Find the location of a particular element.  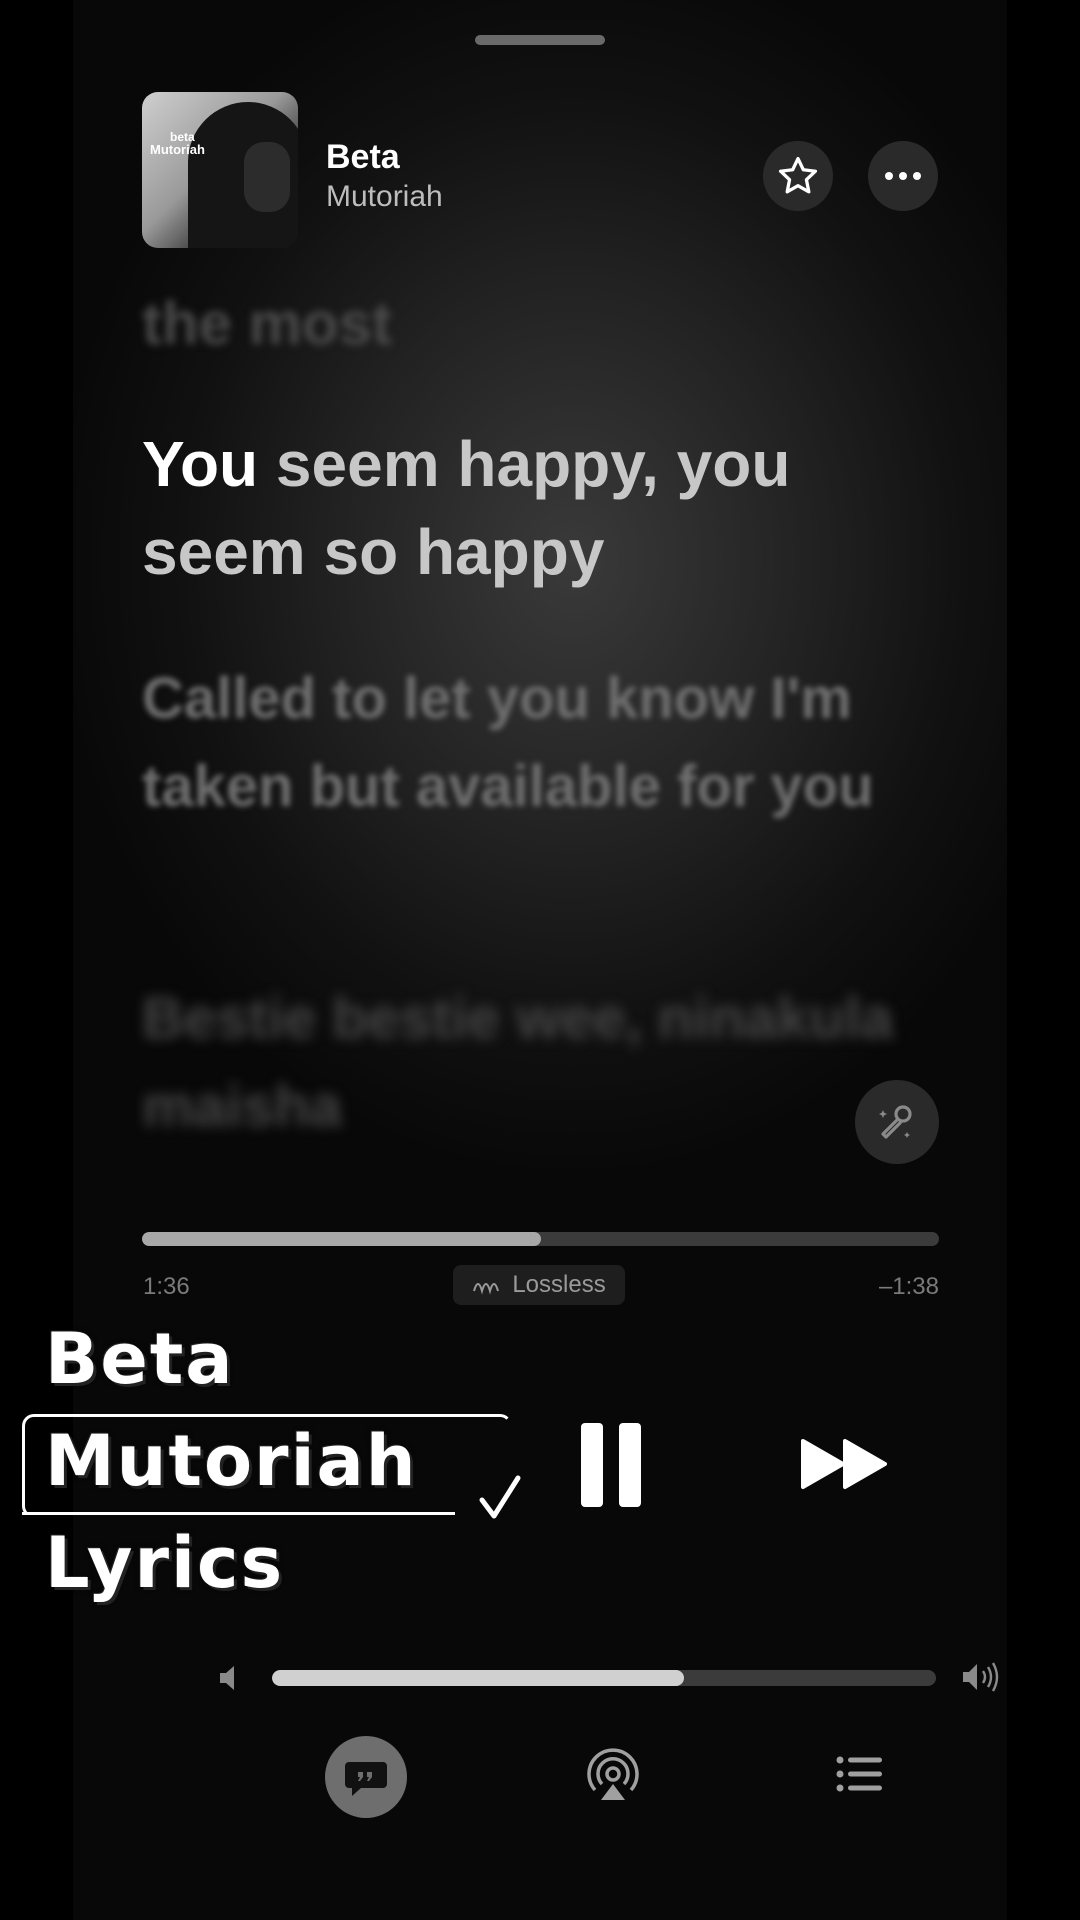

favorite-button is located at coordinates (798, 176).